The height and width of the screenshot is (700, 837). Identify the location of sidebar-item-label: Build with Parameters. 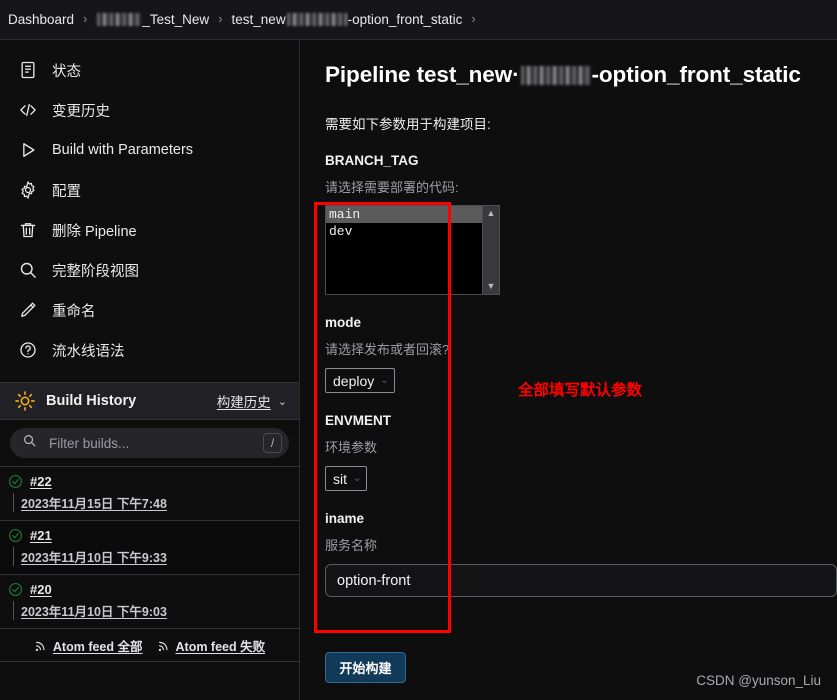
(123, 150).